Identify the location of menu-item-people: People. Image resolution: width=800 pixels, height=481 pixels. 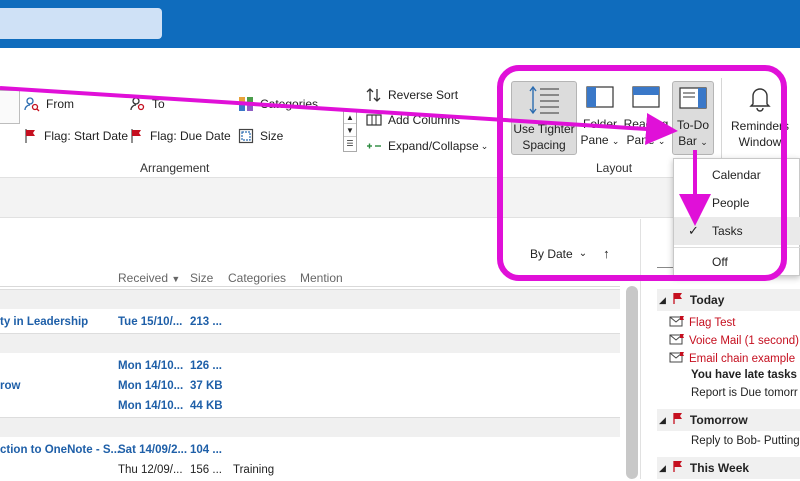
(737, 203).